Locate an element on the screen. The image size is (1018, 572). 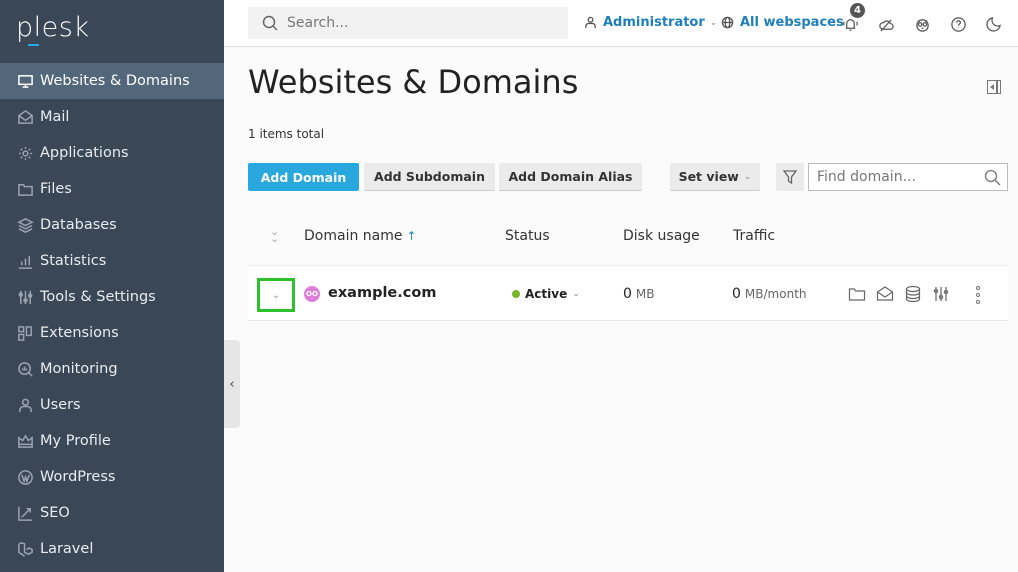
sidebar-item-wordpress: WordPress is located at coordinates (112, 477).